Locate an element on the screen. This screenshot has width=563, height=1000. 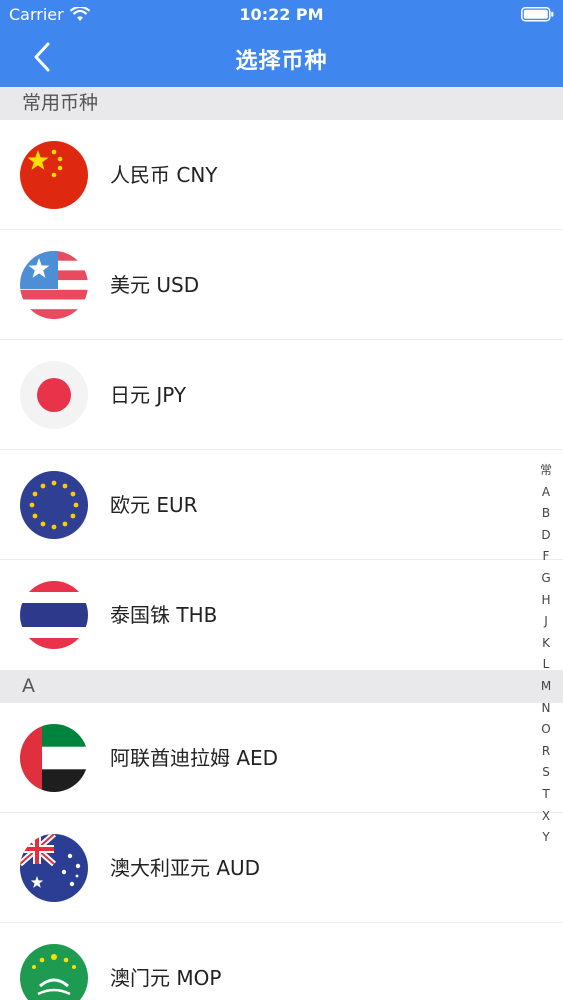
nav-bar: 选择币种 is located at coordinates (281, 58).